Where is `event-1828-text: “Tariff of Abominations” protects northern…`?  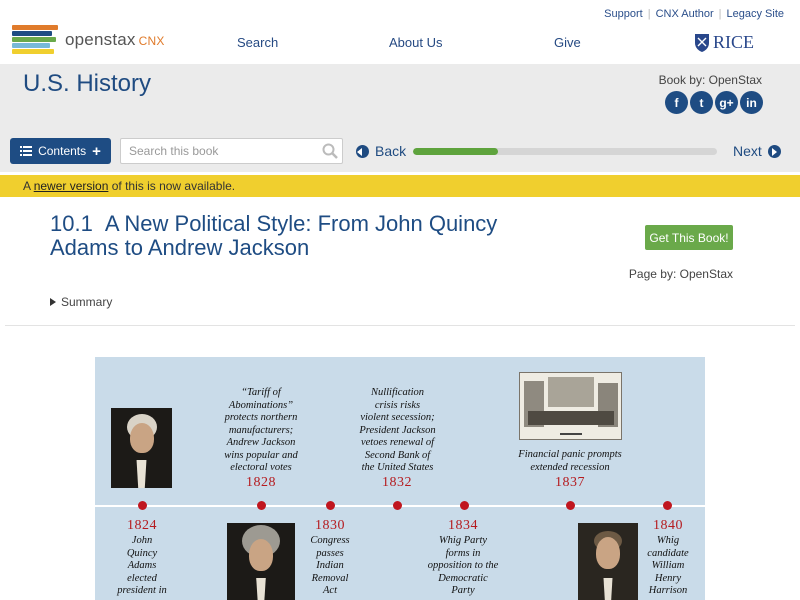
event-1828-text: “Tariff of Abominations” protects northern… is located at coordinates (261, 431).